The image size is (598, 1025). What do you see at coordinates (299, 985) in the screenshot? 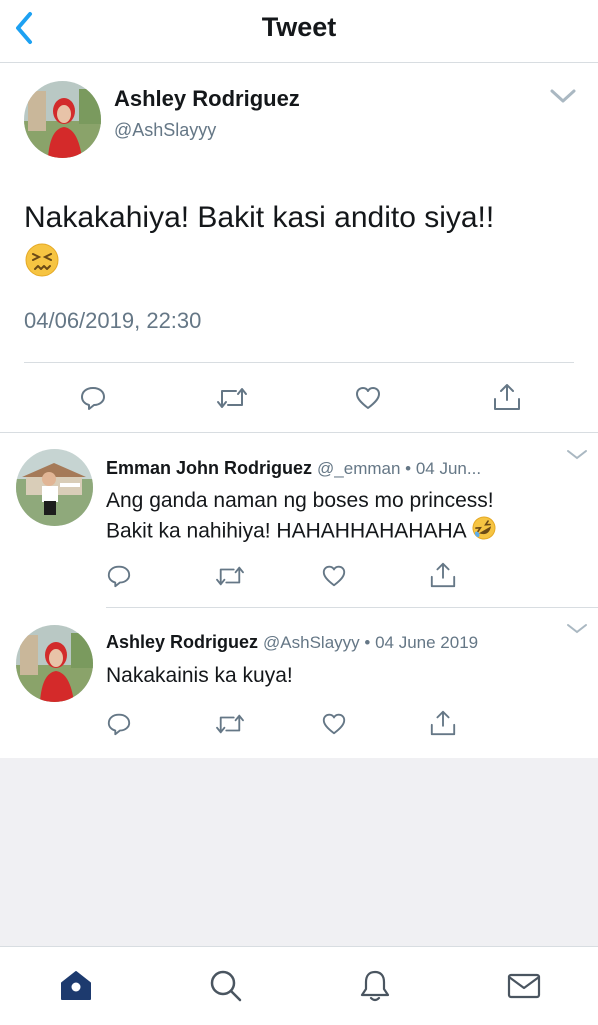
I see `tab-bar` at bounding box center [299, 985].